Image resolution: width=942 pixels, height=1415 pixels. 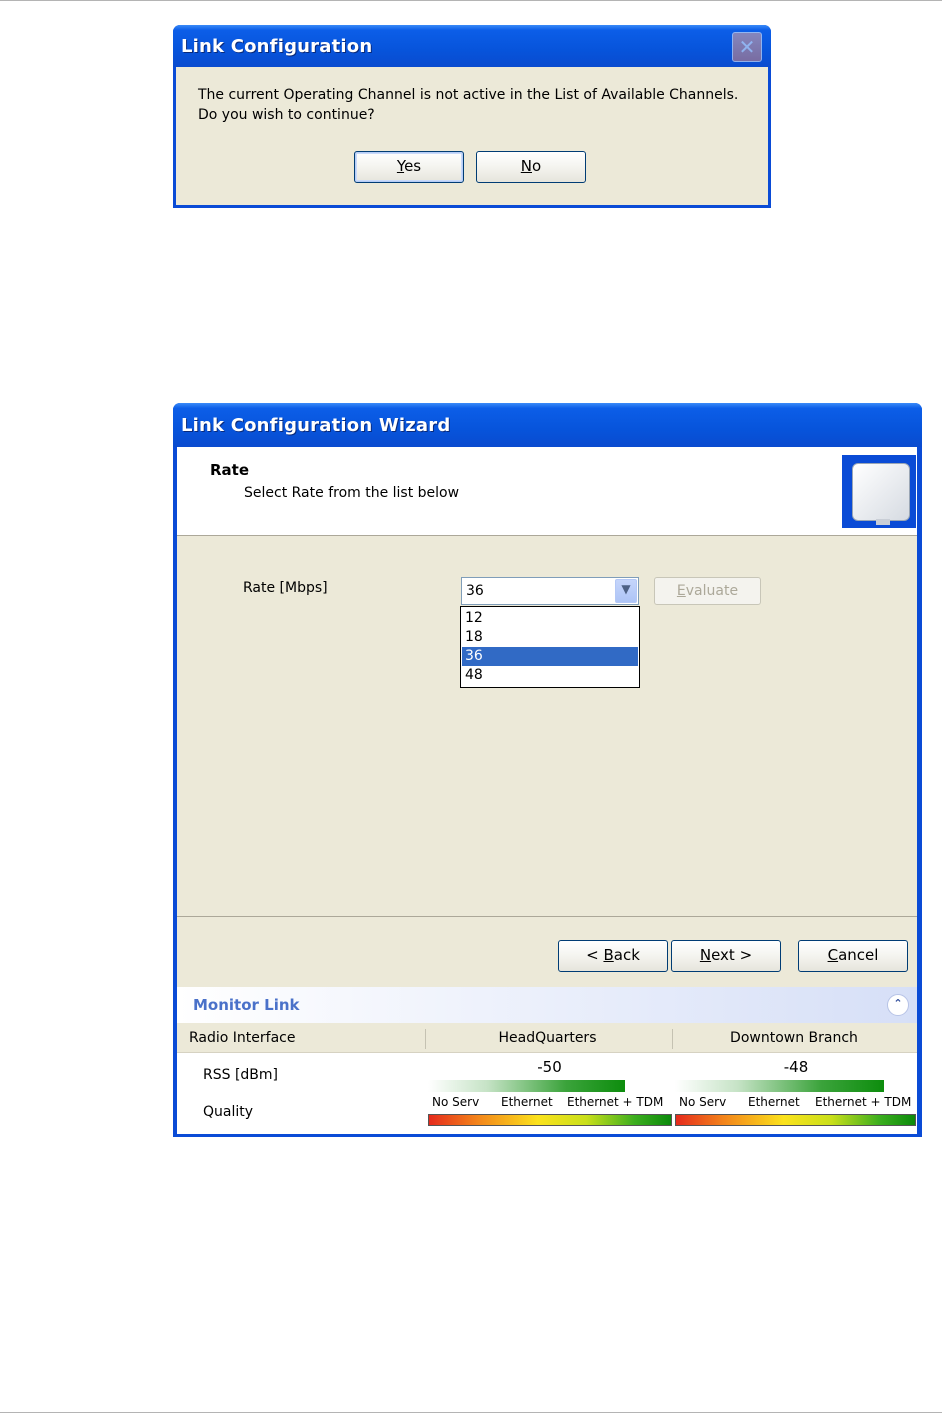 What do you see at coordinates (833, 955) in the screenshot?
I see `cancel-accel: C` at bounding box center [833, 955].